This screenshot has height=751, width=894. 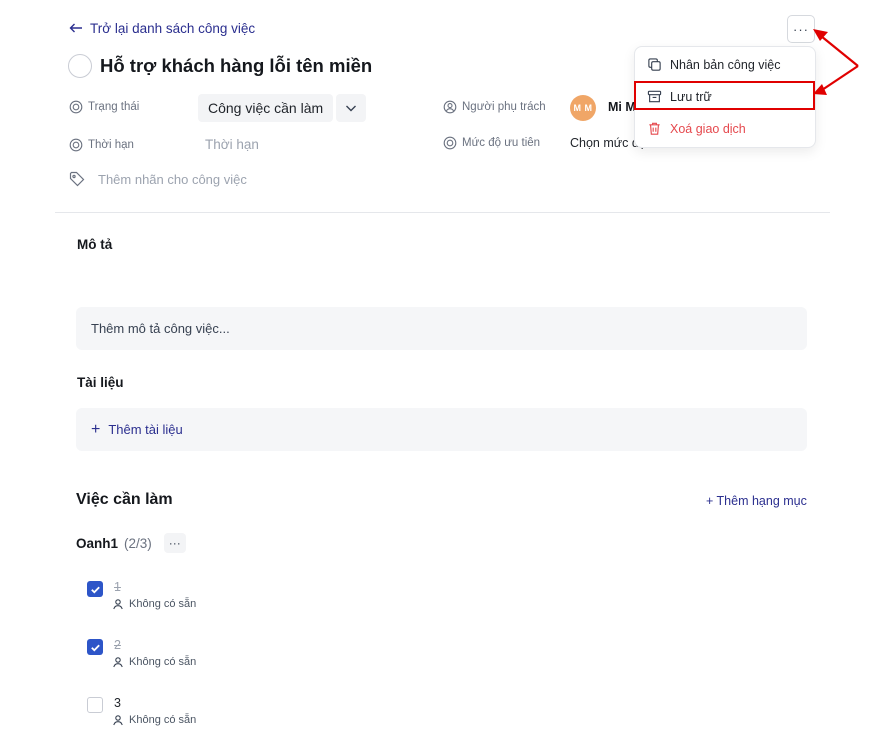 I want to click on list-item: 2 Không có sẵn, so click(x=141, y=653).